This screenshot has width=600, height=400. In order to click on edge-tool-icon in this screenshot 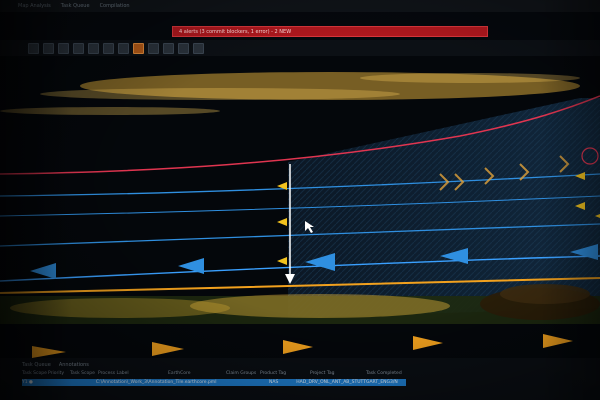, I will do `click(123, 48)`.